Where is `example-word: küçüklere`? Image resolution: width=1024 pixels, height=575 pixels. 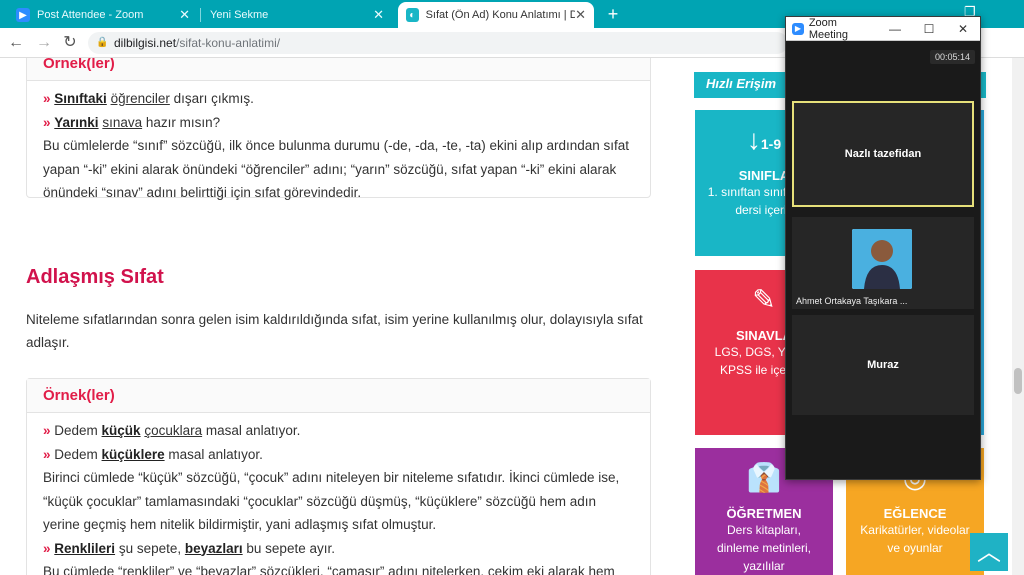
example-word: küçüklere is located at coordinates (133, 454).